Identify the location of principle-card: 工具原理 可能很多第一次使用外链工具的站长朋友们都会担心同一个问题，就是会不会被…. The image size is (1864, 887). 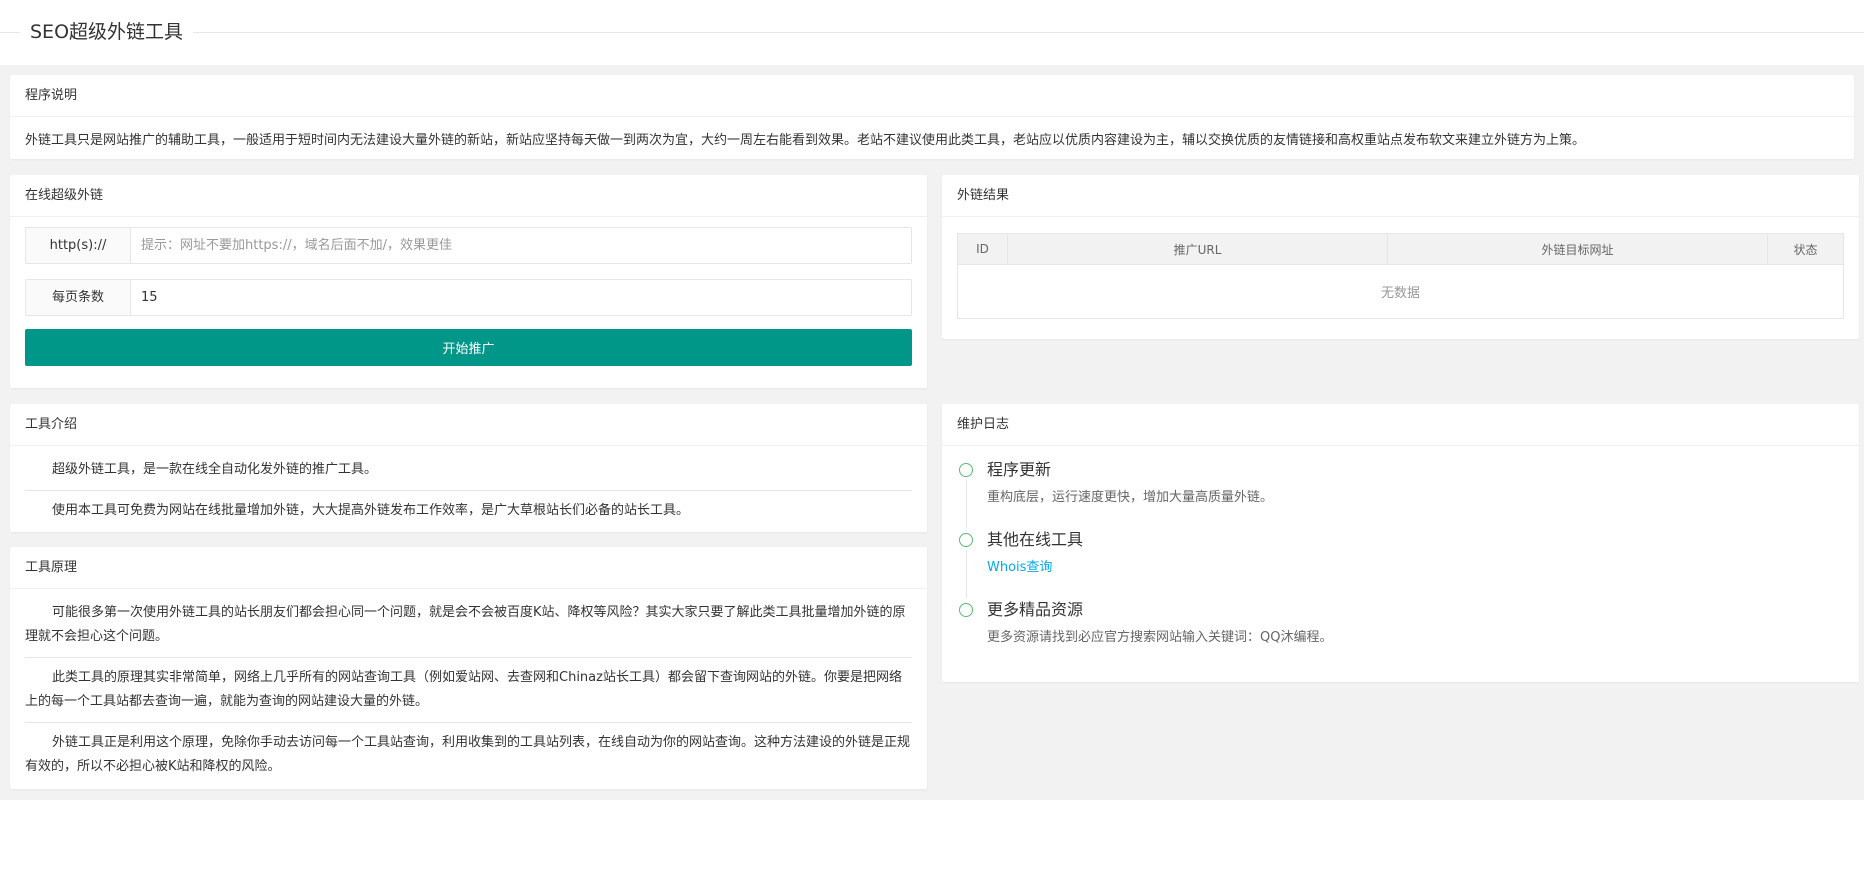
(468, 668).